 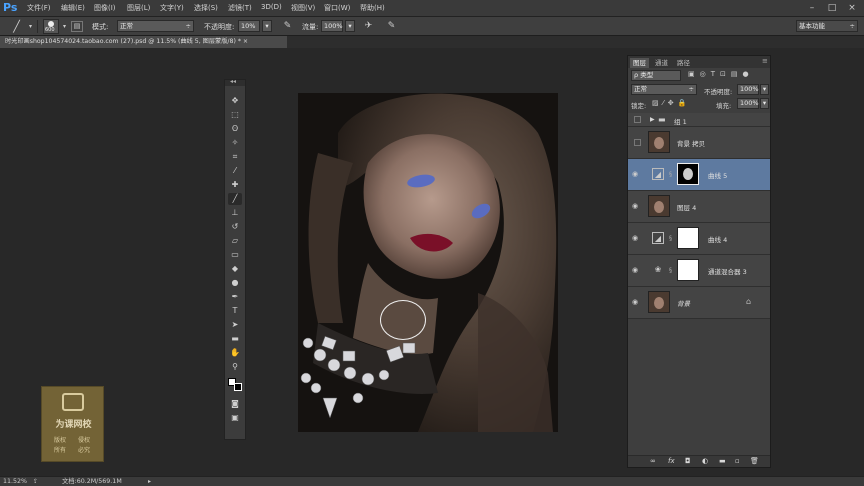 I want to click on lock-icons: ▨⁄✥🔒, so click(x=671, y=103).